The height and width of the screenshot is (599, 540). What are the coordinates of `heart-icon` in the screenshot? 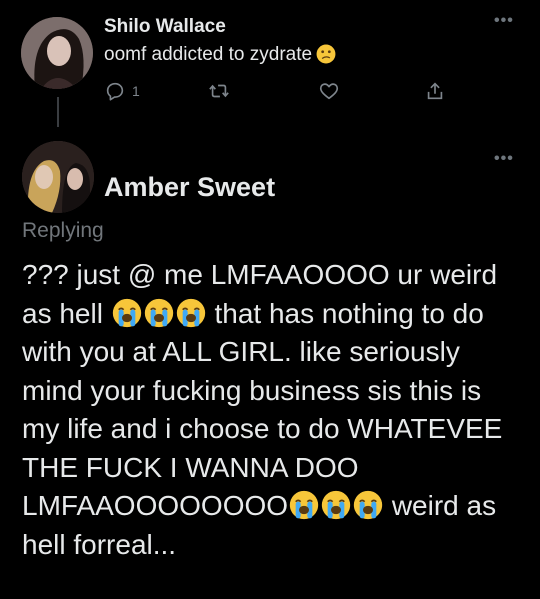 It's located at (329, 91).